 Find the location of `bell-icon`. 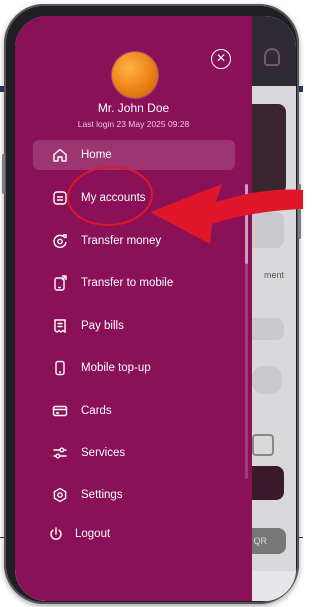

bell-icon is located at coordinates (272, 57).